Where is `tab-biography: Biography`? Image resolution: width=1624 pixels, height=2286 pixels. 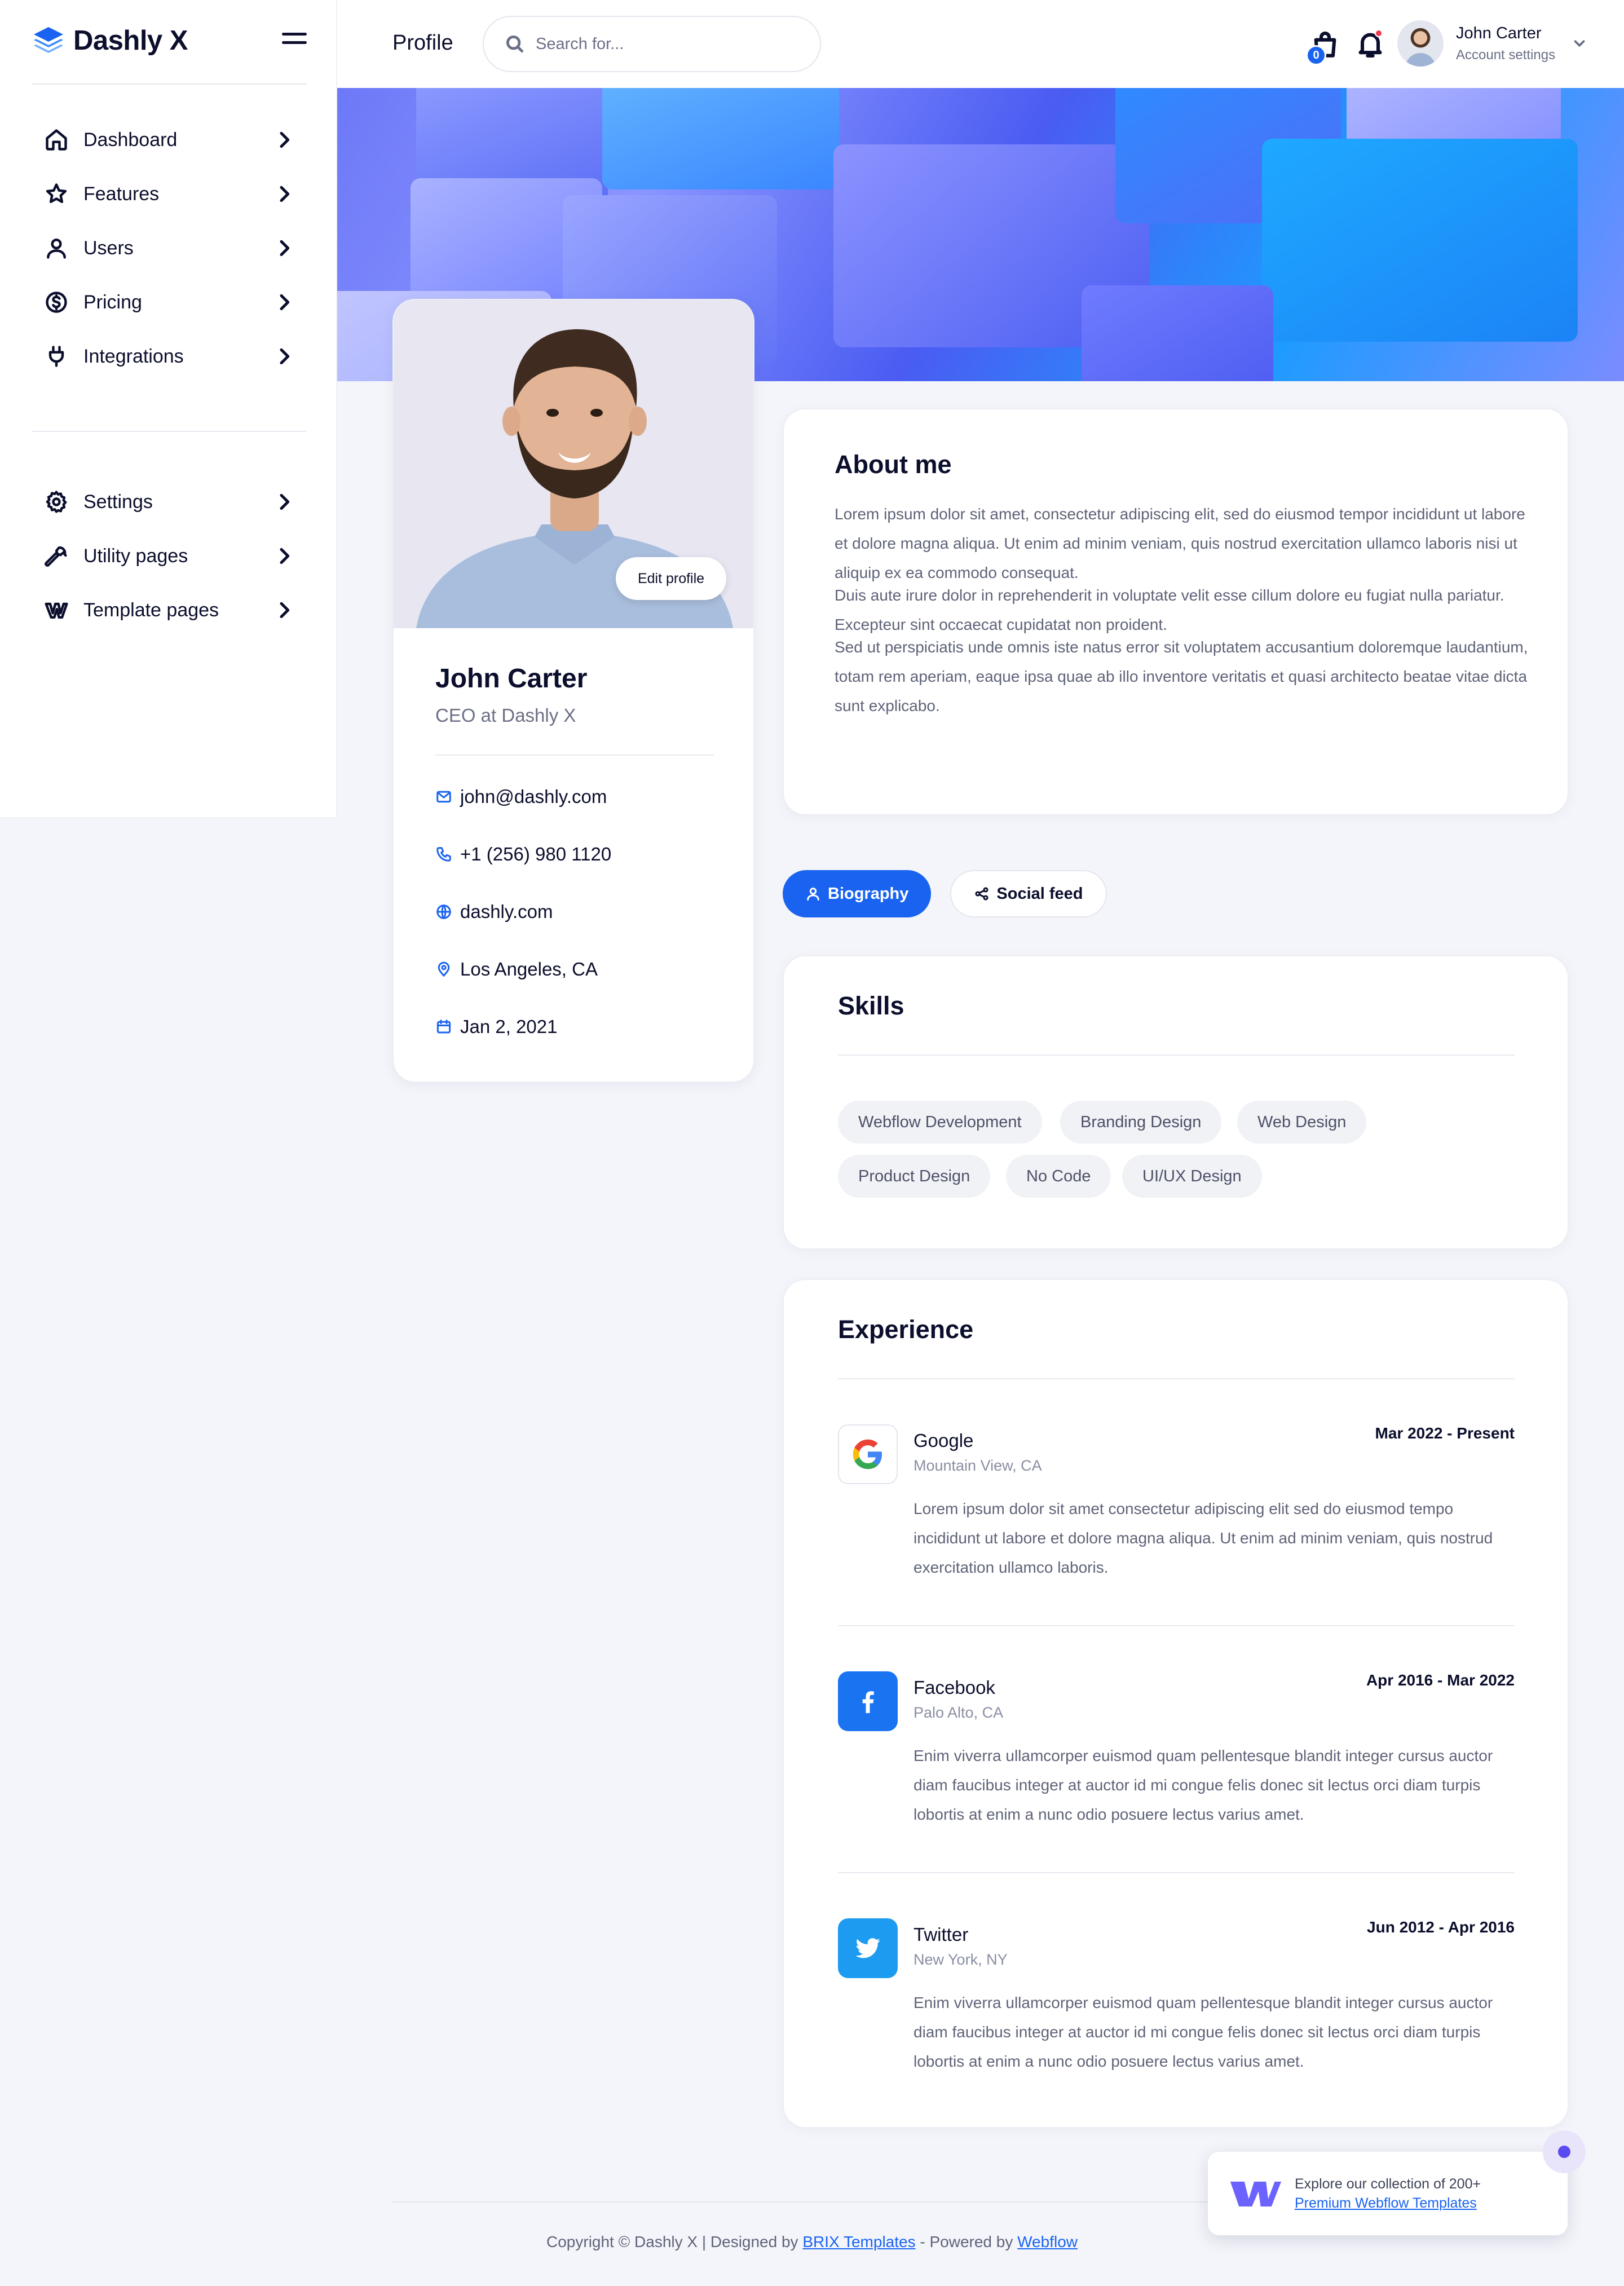
tab-biography: Biography is located at coordinates (858, 893).